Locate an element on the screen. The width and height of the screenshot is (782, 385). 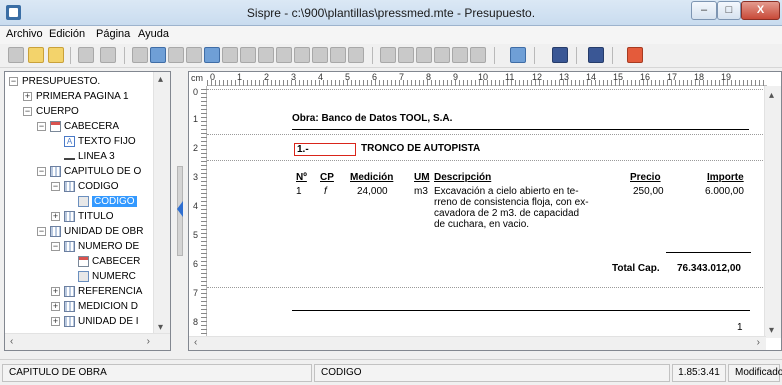
tree-node-unidad-de-i: + UNIDAD DE I is located at coordinates (95, 321).